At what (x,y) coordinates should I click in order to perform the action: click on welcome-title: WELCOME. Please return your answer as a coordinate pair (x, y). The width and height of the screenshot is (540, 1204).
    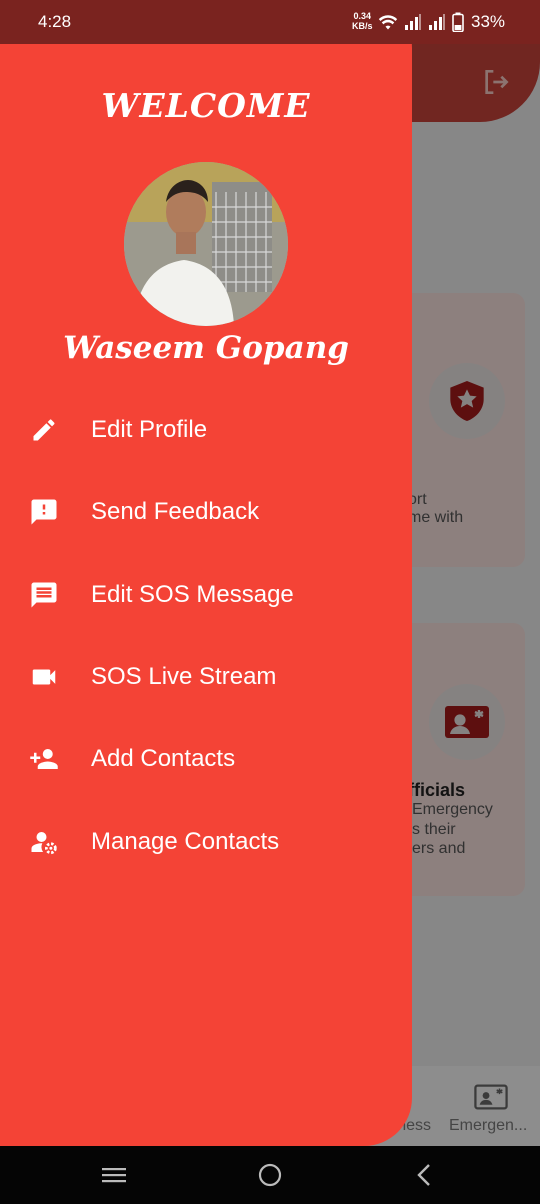
    Looking at the image, I should click on (206, 105).